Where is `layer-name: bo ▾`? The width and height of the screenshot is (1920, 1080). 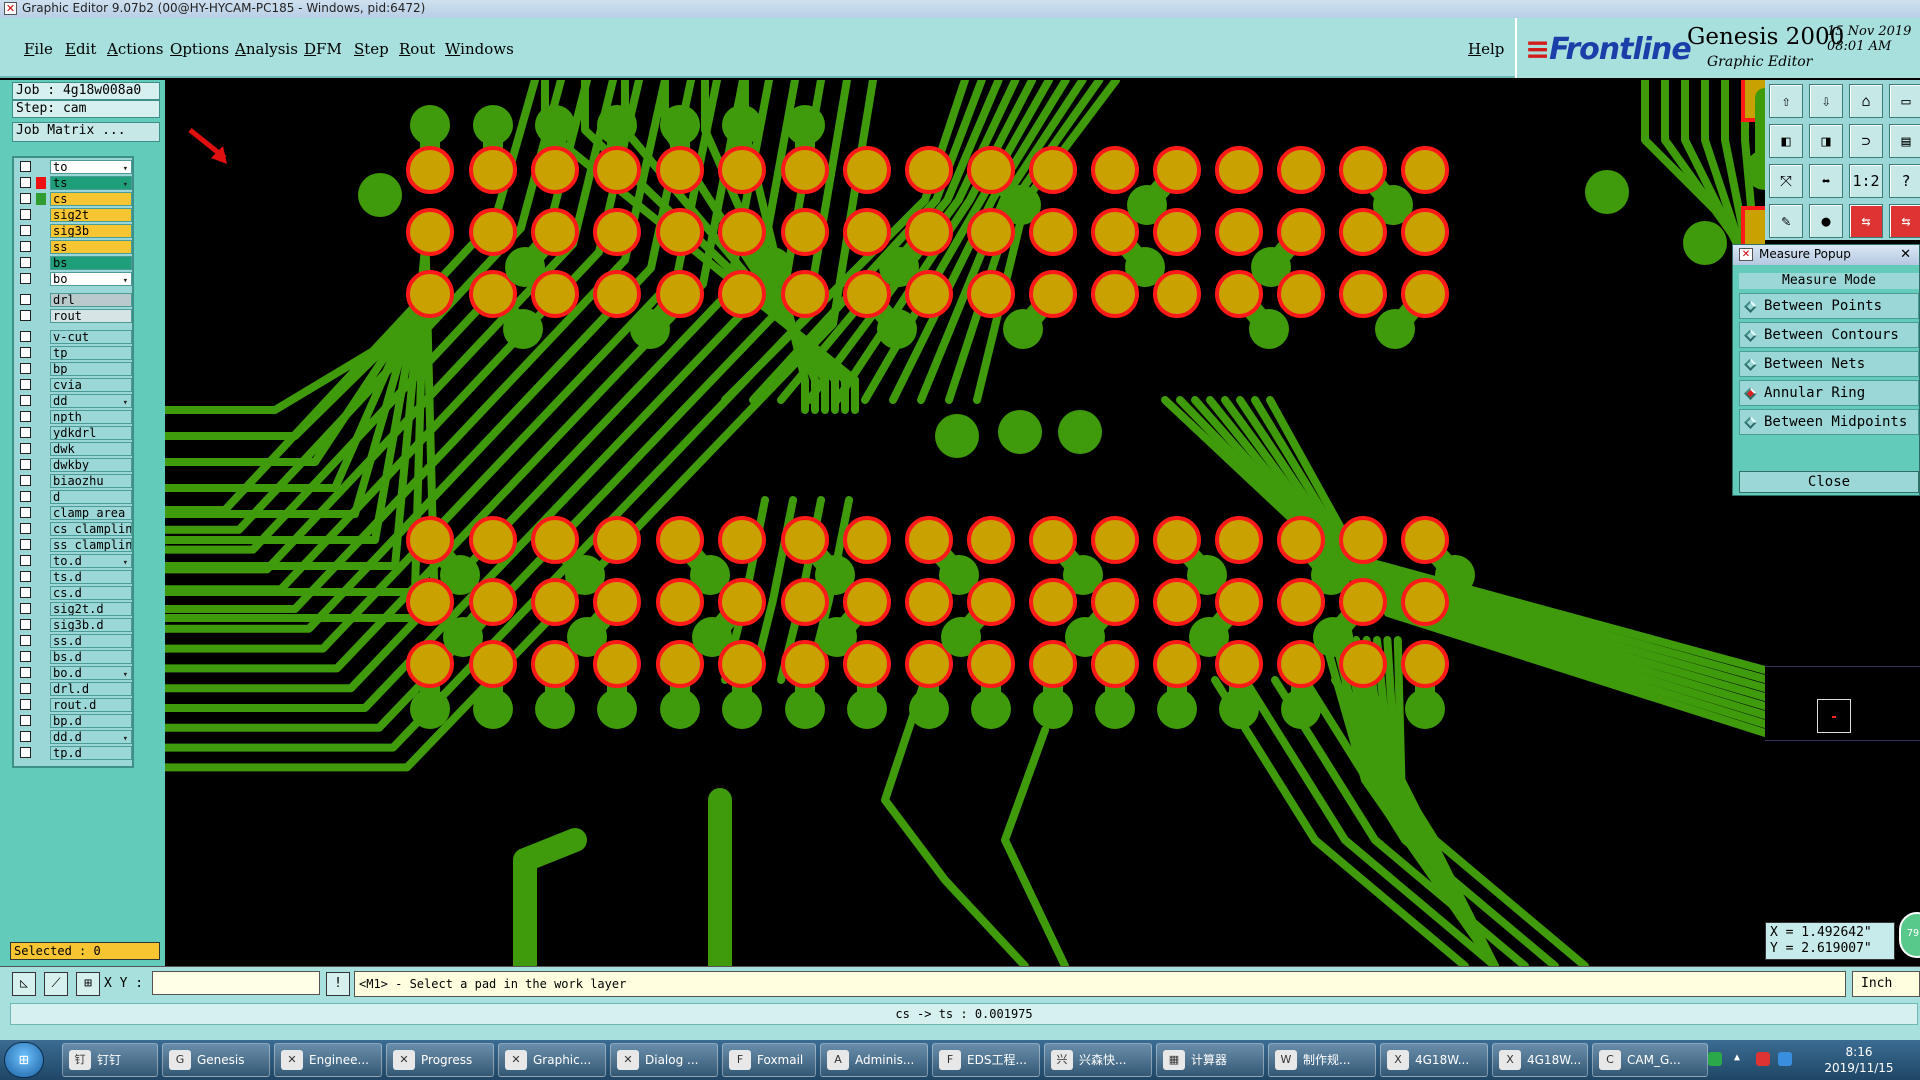
layer-name: bo ▾ is located at coordinates (91, 279).